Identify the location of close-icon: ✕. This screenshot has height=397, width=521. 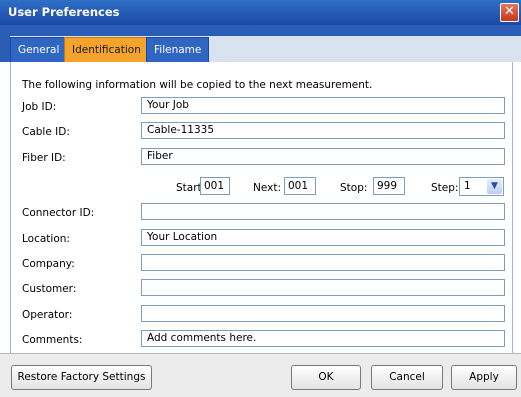
(509, 11).